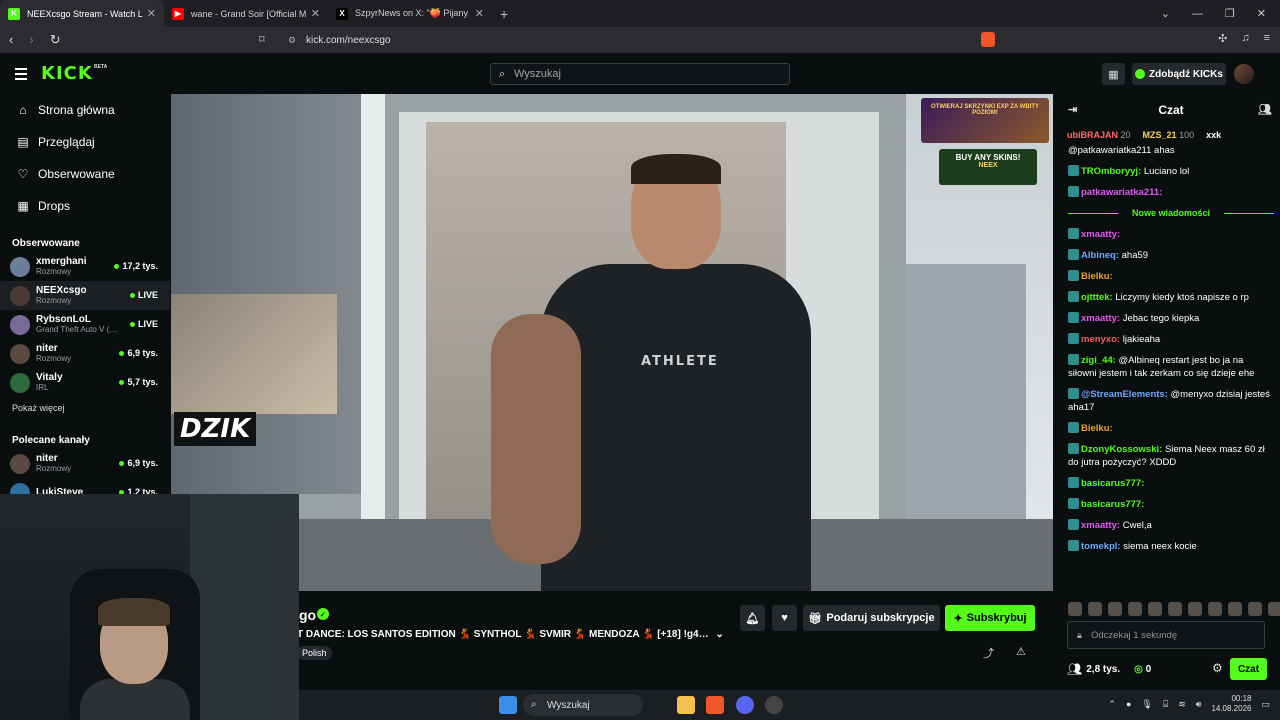 The height and width of the screenshot is (720, 1280). What do you see at coordinates (627, 40) in the screenshot?
I see `url-field: ⚙ kick.com/neexcsgo` at bounding box center [627, 40].